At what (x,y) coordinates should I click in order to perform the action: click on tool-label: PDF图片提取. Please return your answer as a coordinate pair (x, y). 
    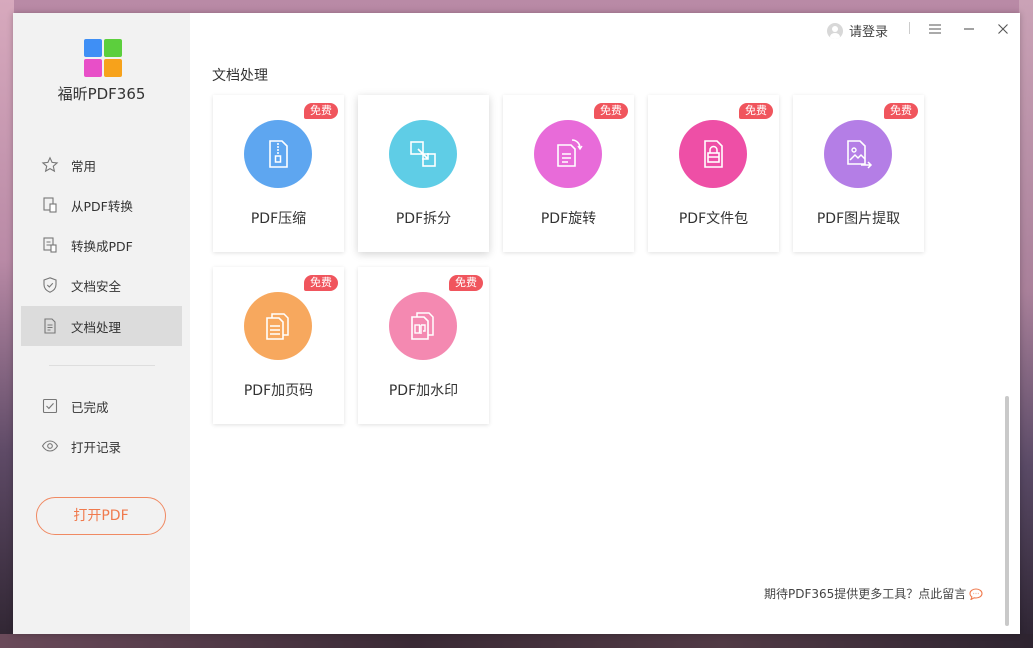
    Looking at the image, I should click on (858, 219).